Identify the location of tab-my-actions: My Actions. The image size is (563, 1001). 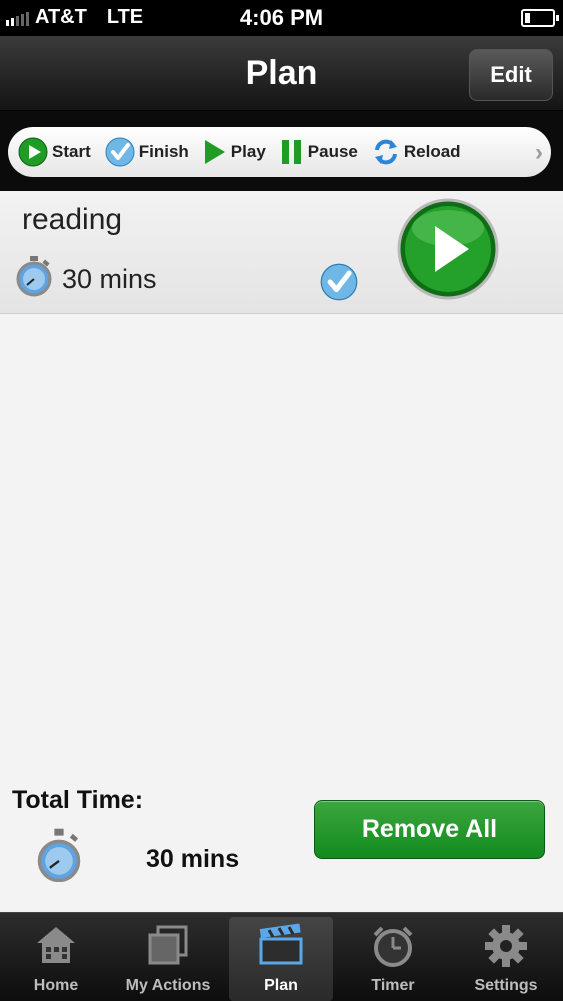
(168, 959).